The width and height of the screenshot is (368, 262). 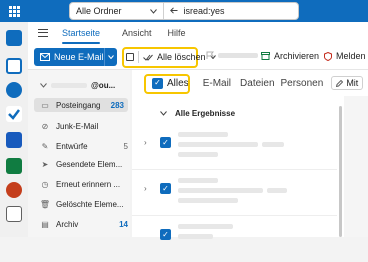 What do you see at coordinates (69, 85) in the screenshot?
I see `blurred-account-name` at bounding box center [69, 85].